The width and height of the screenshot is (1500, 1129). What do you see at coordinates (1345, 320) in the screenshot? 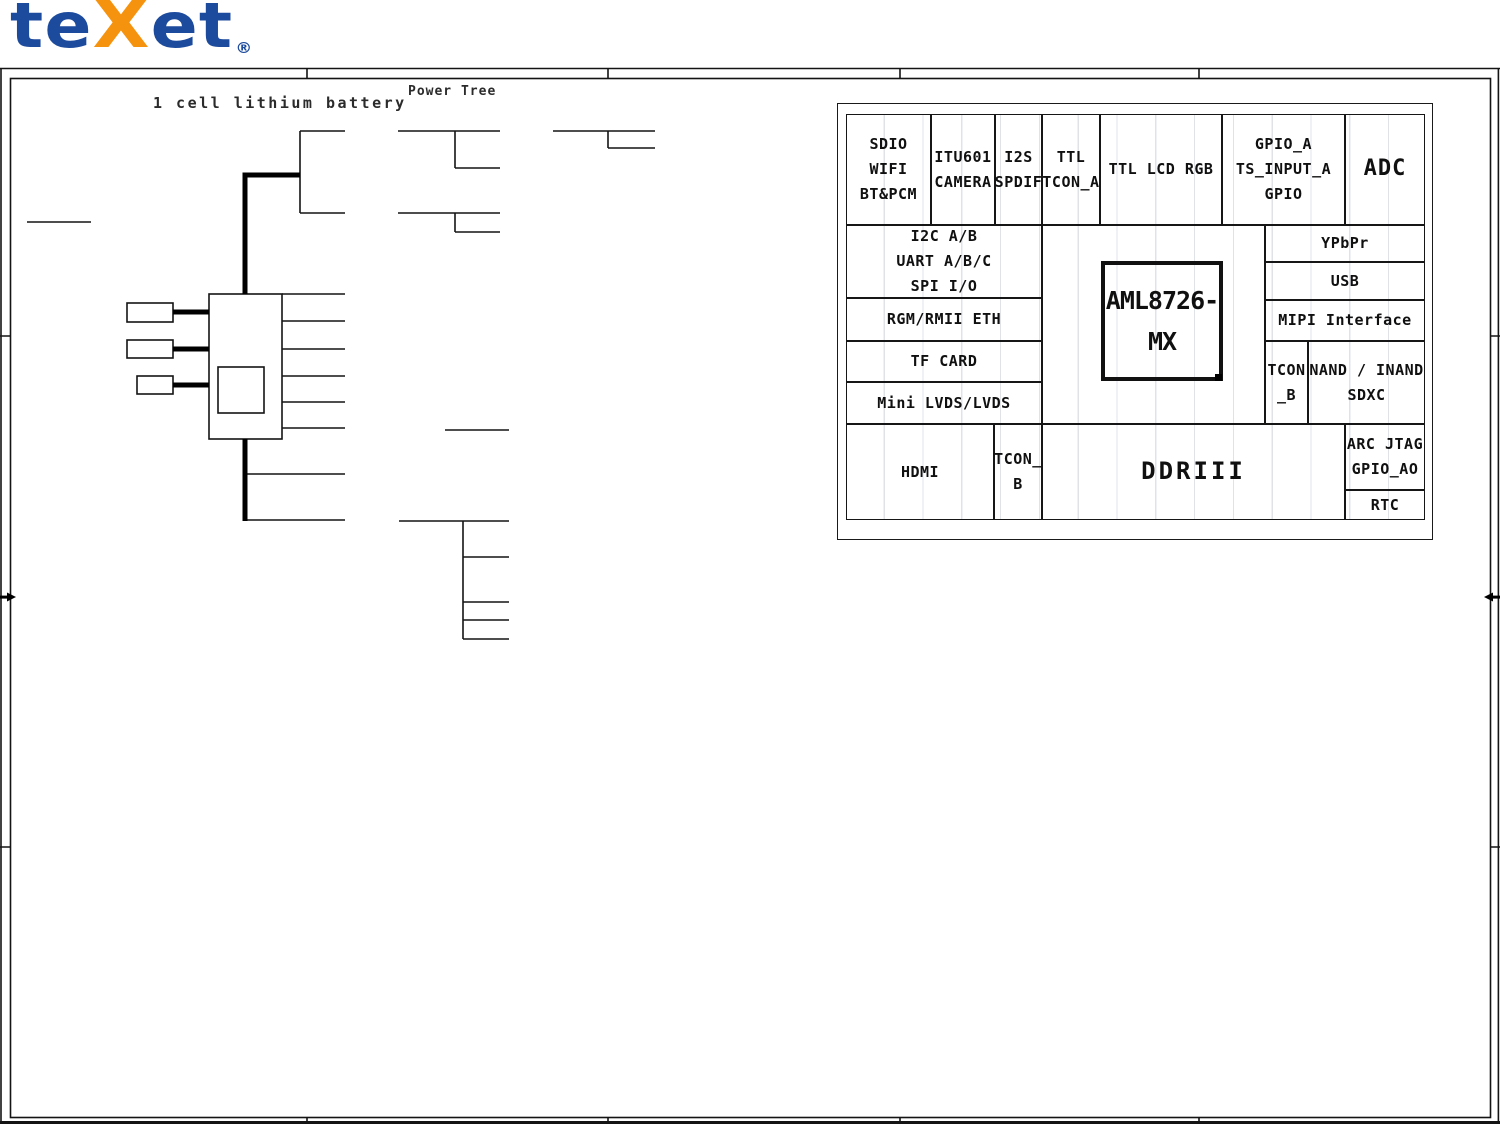
I see `block-mipi-interface: MIPI Interface` at bounding box center [1345, 320].